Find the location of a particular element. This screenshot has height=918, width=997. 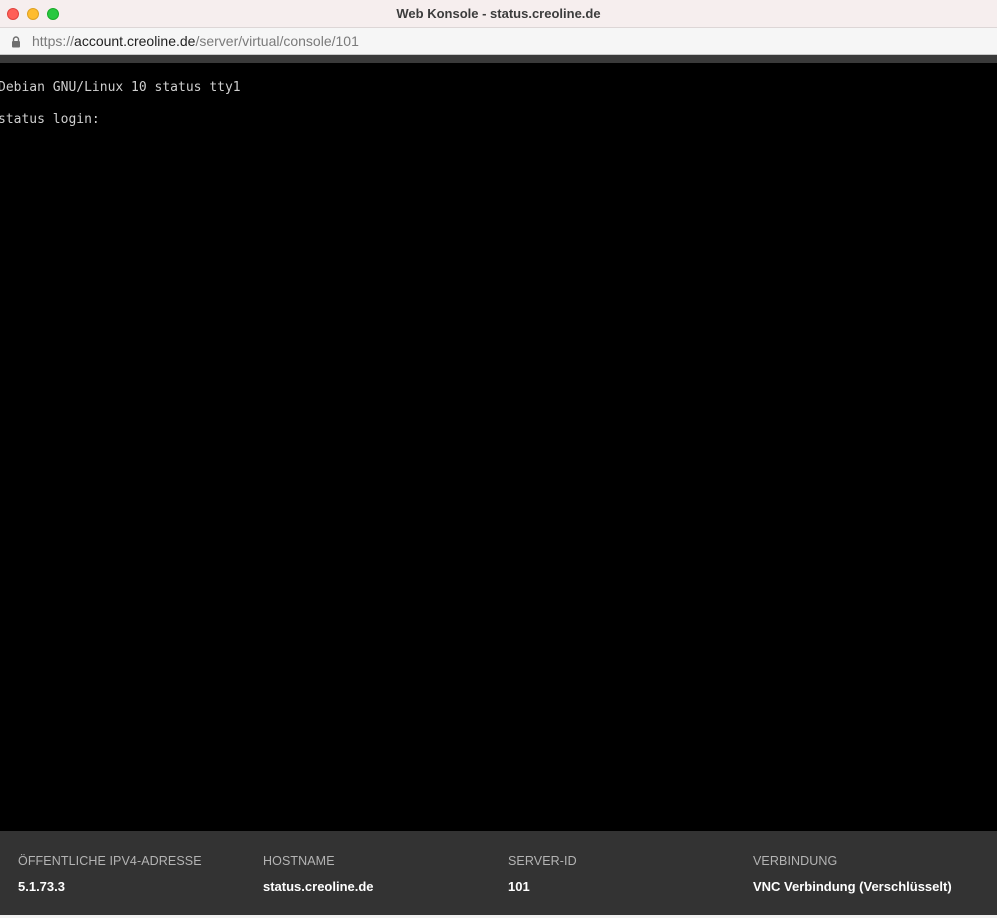

url-host: account.creoline.de is located at coordinates (135, 41).